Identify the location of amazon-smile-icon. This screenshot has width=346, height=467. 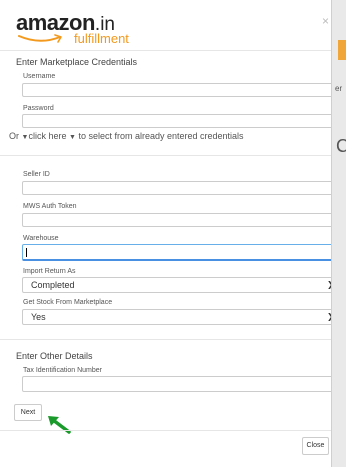
(40, 38).